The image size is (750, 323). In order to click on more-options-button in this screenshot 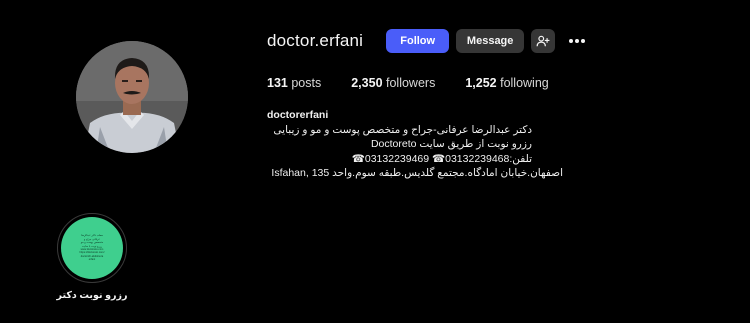, I will do `click(577, 41)`.